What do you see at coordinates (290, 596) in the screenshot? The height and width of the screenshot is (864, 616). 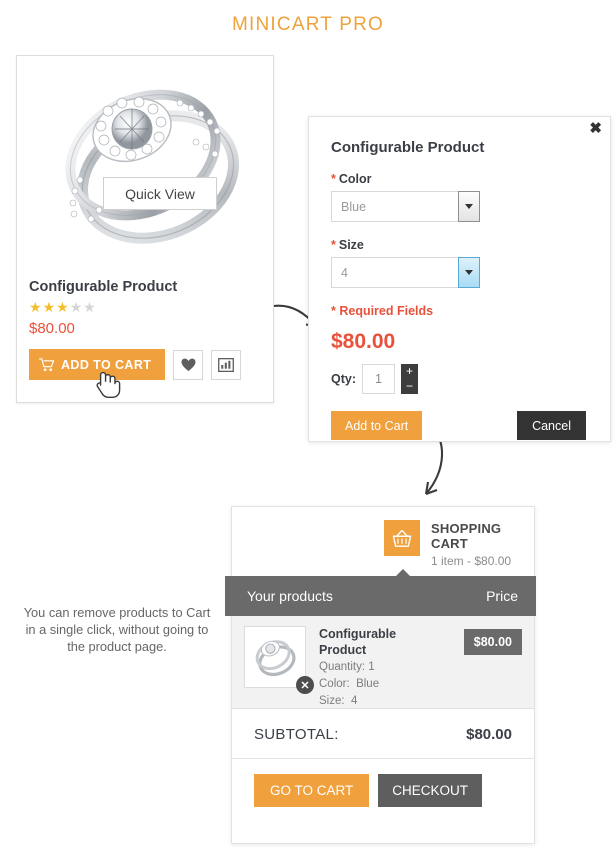 I see `column-products-label: Your products` at bounding box center [290, 596].